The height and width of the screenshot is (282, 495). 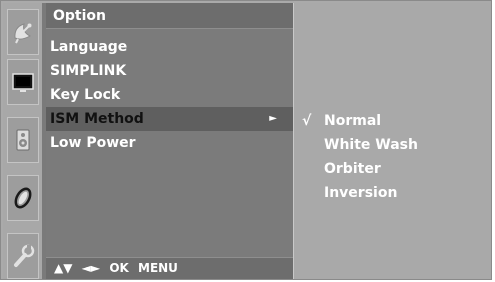 What do you see at coordinates (89, 47) in the screenshot?
I see `menu-item-label: Language` at bounding box center [89, 47].